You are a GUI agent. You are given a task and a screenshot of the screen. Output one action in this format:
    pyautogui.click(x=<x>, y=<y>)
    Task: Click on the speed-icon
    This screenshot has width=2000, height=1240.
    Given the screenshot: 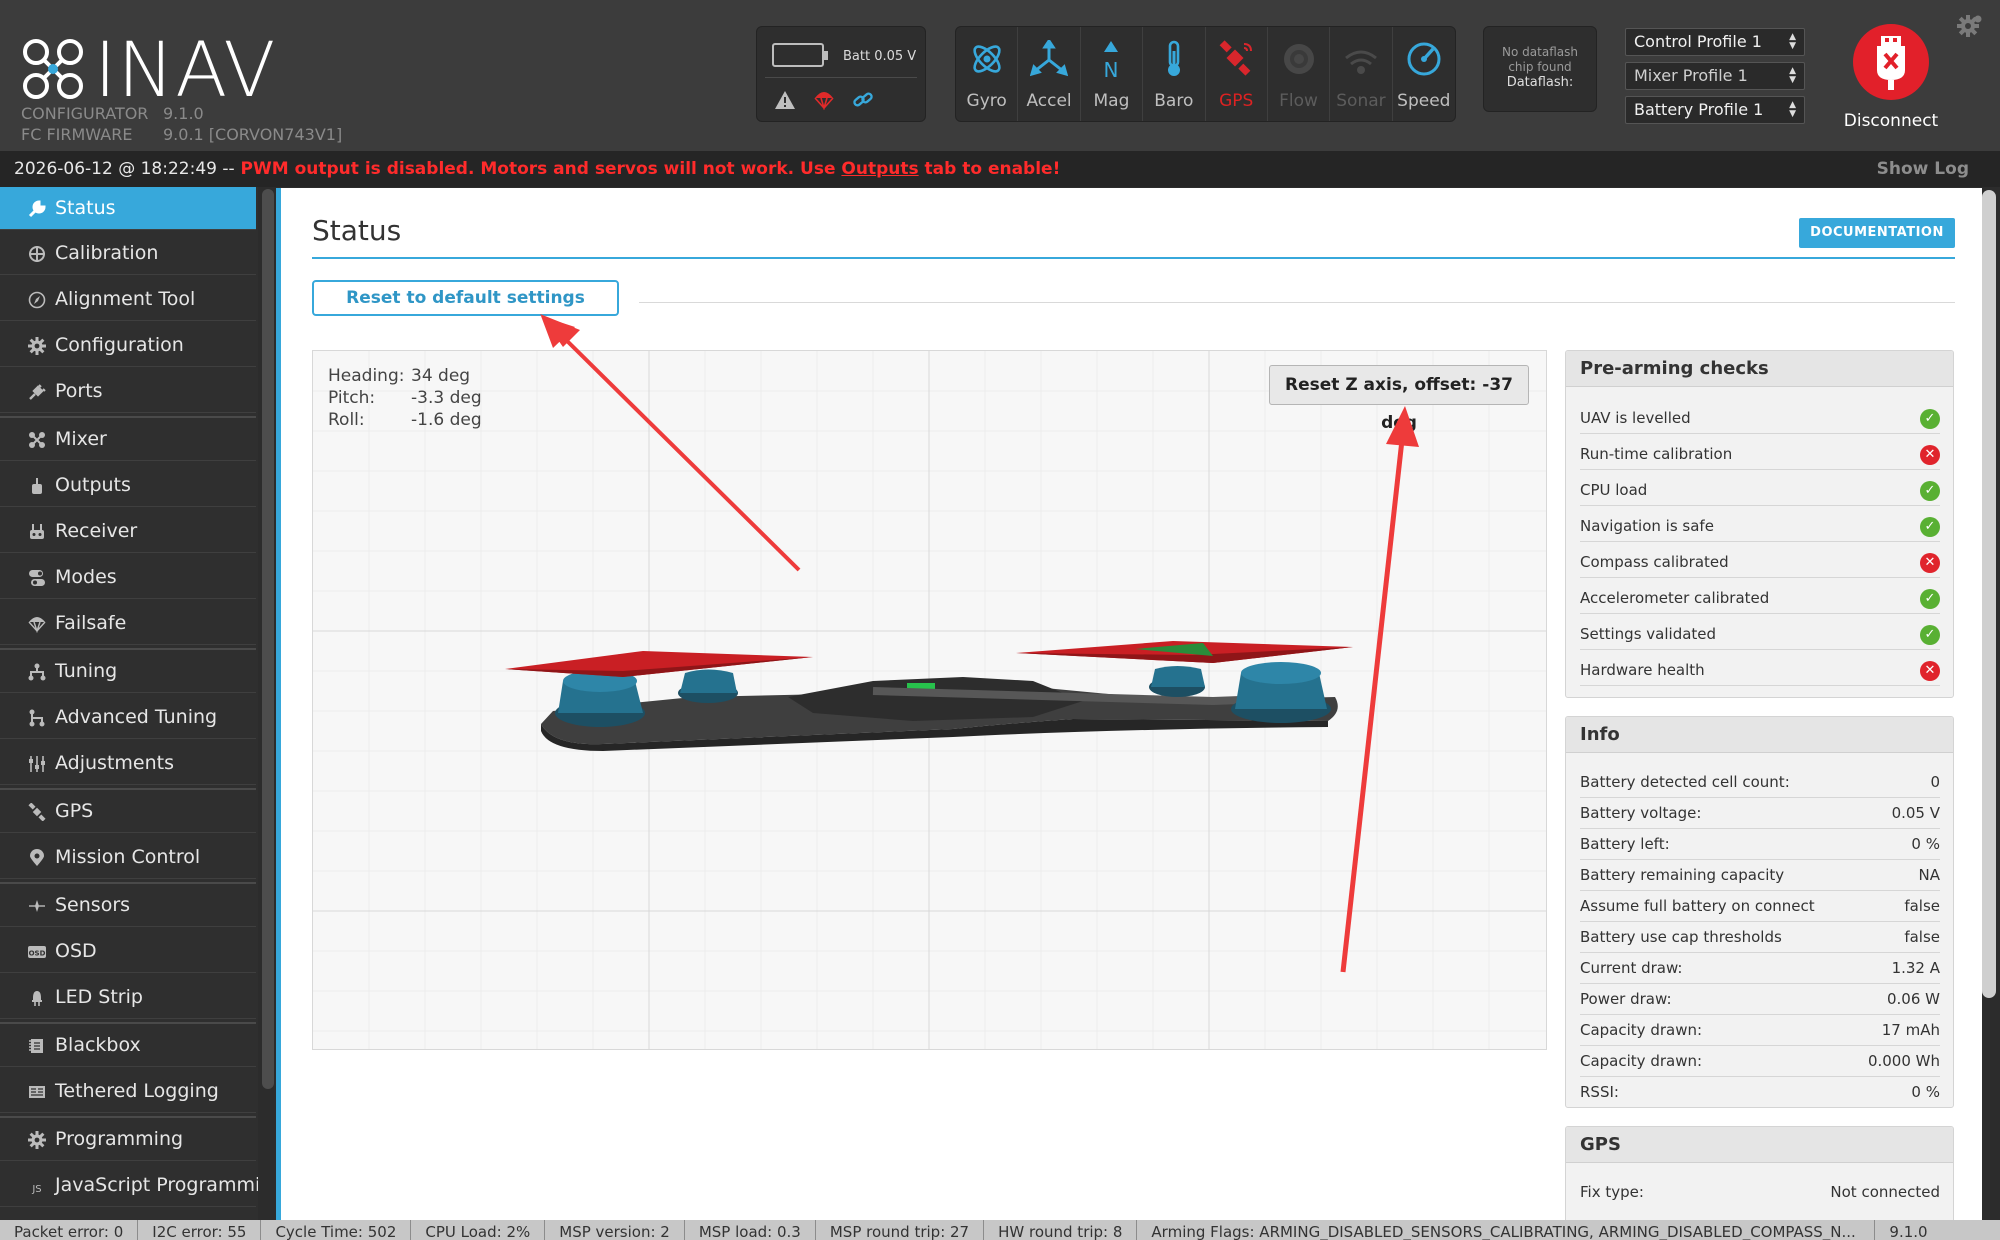 What is the action you would take?
    pyautogui.click(x=1424, y=59)
    